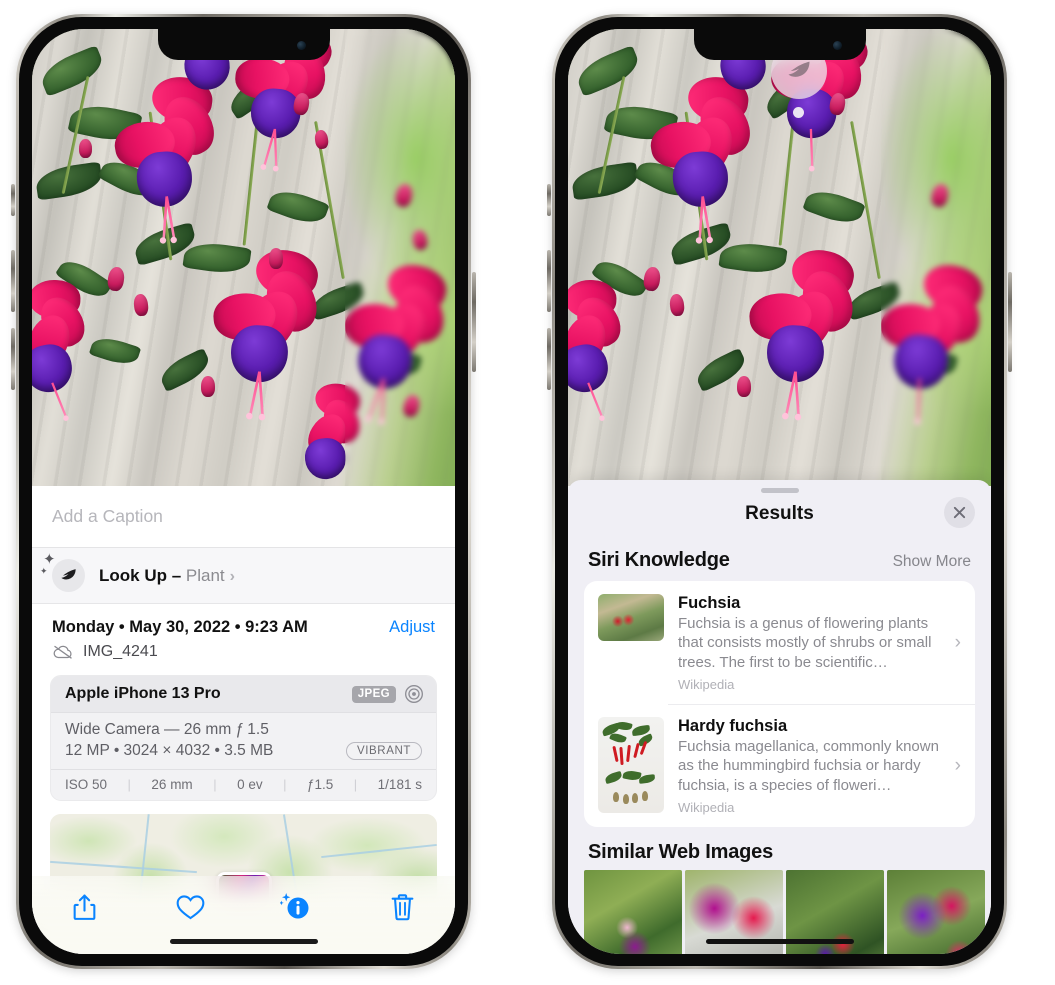 This screenshot has width=1055, height=985. What do you see at coordinates (779, 44) in the screenshot?
I see `notch-right` at bounding box center [779, 44].